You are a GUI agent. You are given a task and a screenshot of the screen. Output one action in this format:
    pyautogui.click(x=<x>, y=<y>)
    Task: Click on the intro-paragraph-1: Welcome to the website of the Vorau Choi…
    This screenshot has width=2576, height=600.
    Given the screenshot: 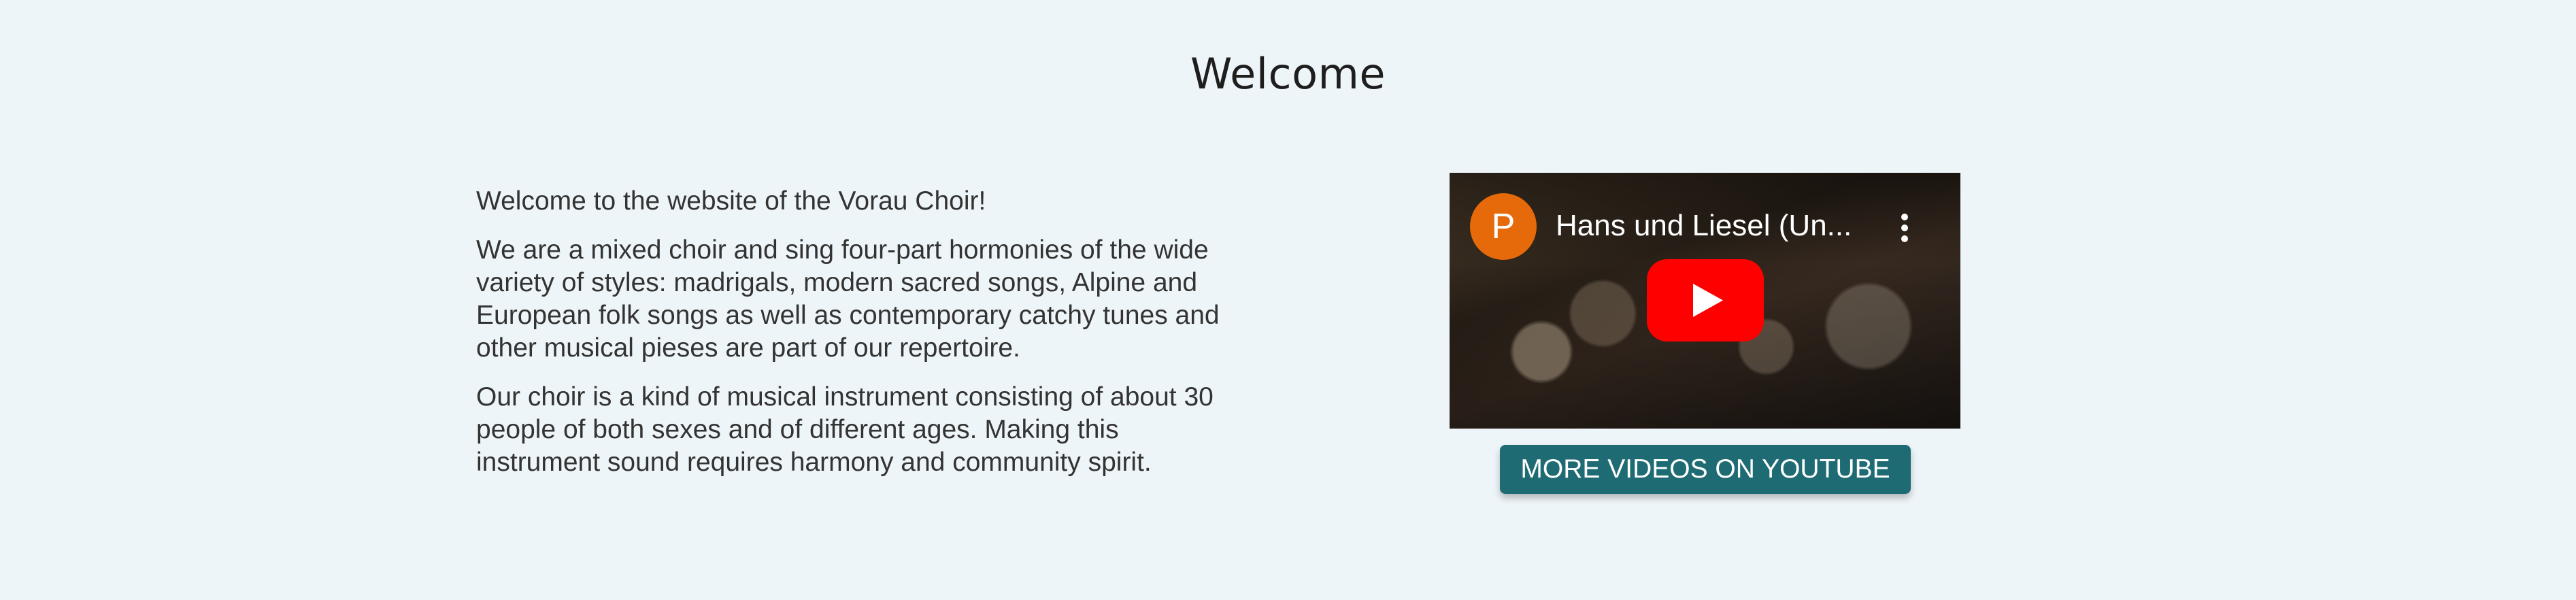 What is the action you would take?
    pyautogui.click(x=731, y=201)
    